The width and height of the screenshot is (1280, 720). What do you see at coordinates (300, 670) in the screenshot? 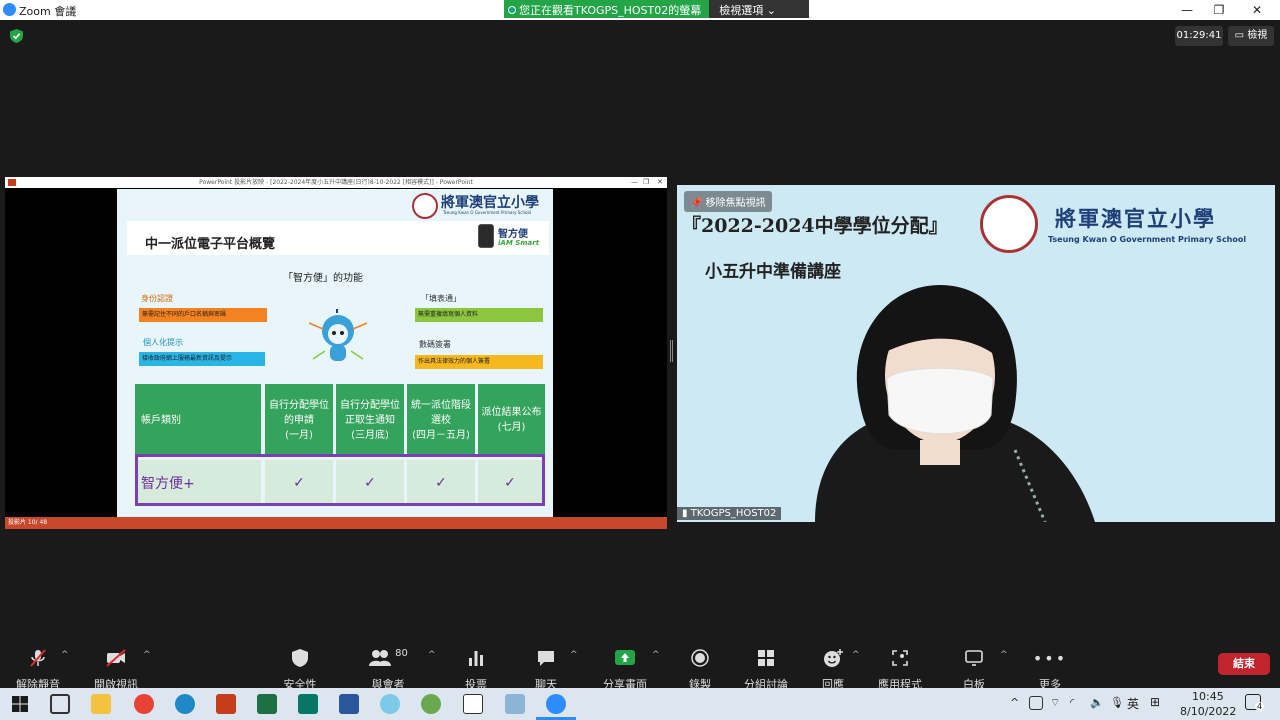
I see `security-button: 安全性` at bounding box center [300, 670].